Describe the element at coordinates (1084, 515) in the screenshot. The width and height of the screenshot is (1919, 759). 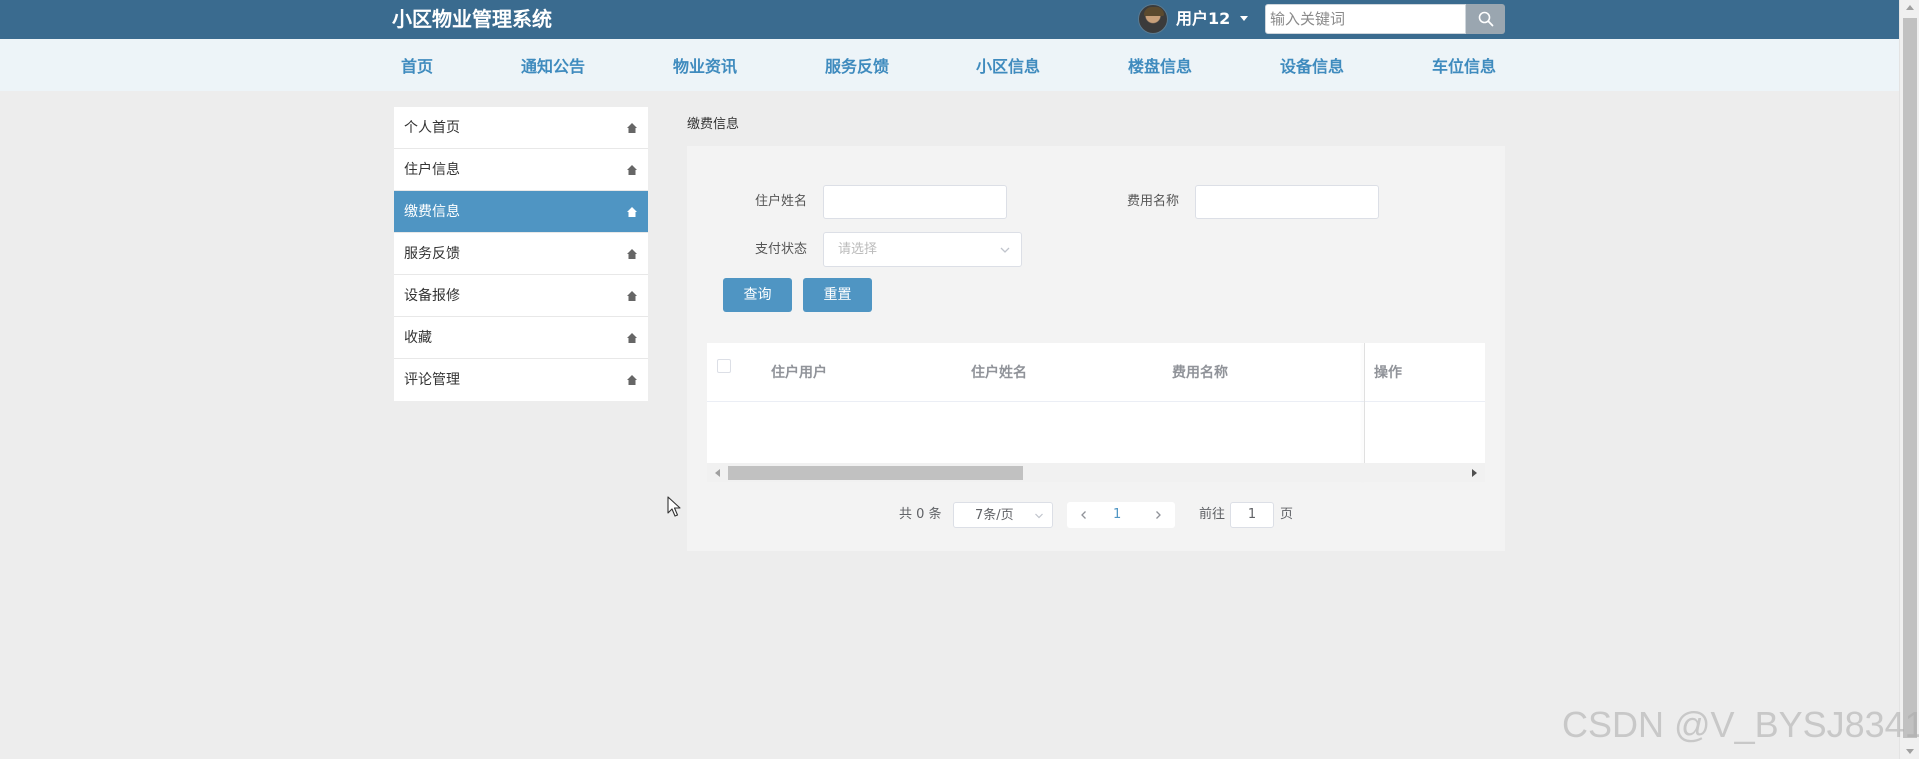
I see `chevron-left-icon` at that location.